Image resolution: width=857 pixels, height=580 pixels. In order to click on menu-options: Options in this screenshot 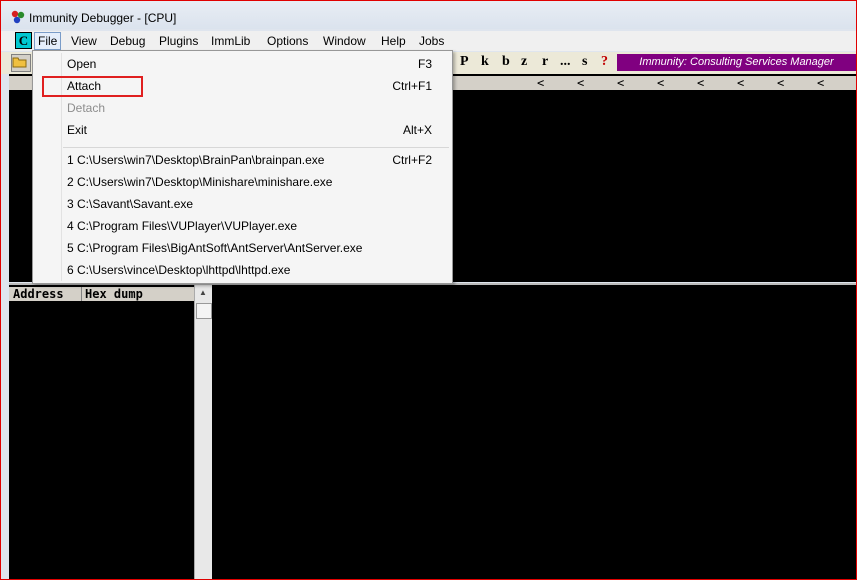, I will do `click(287, 41)`.